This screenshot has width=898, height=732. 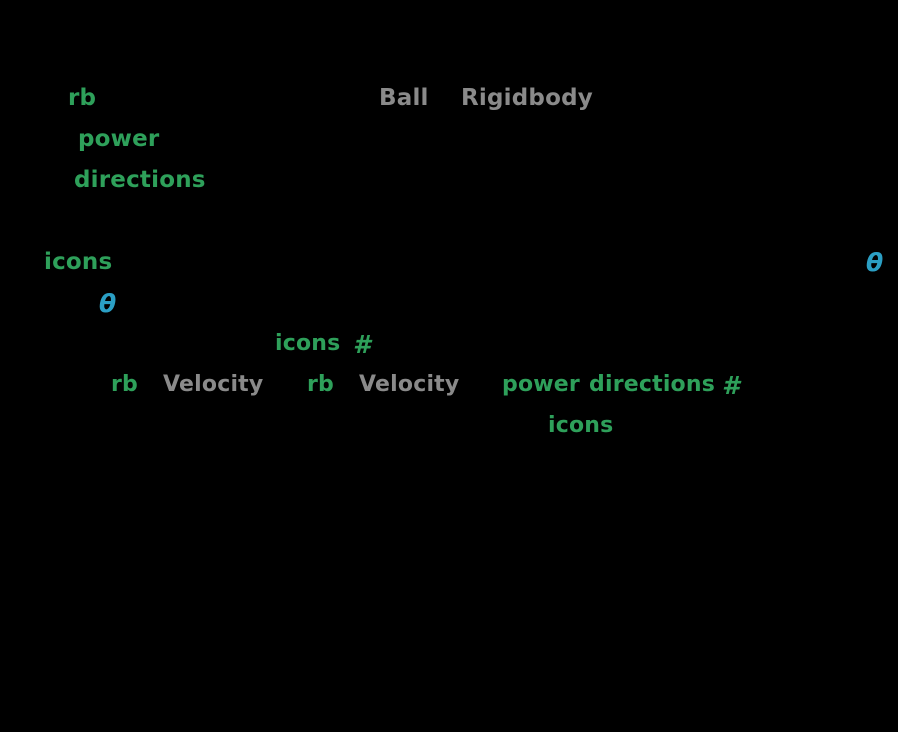 What do you see at coordinates (404, 98) in the screenshot?
I see `code-token-ball: Ball` at bounding box center [404, 98].